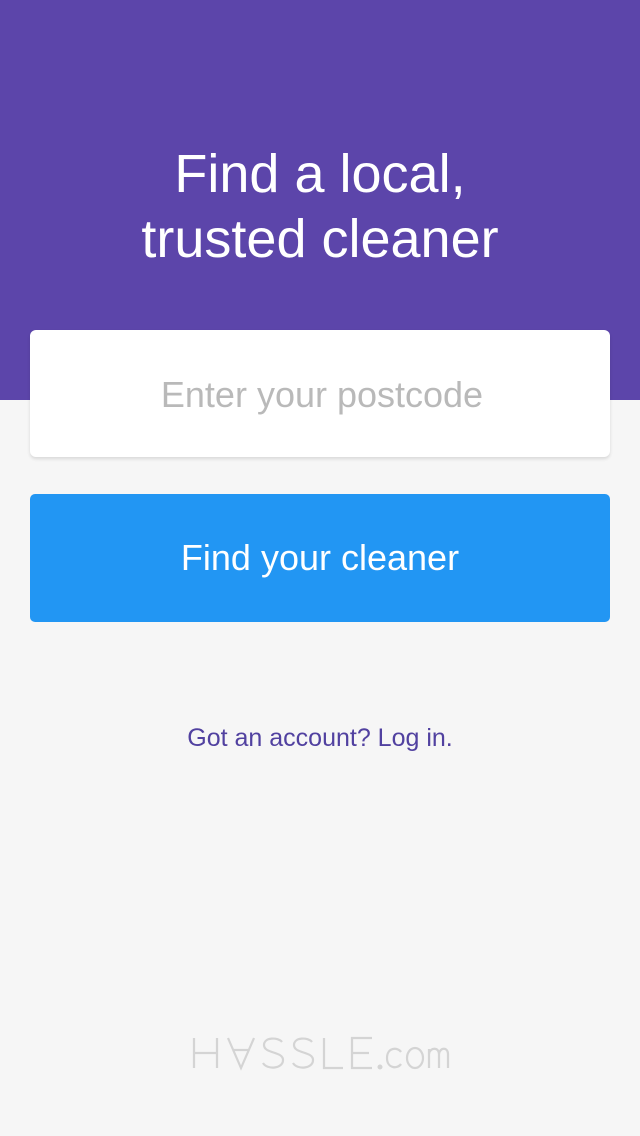 The image size is (640, 1136). What do you see at coordinates (320, 207) in the screenshot?
I see `page-title: Find a local, trusted cleaner` at bounding box center [320, 207].